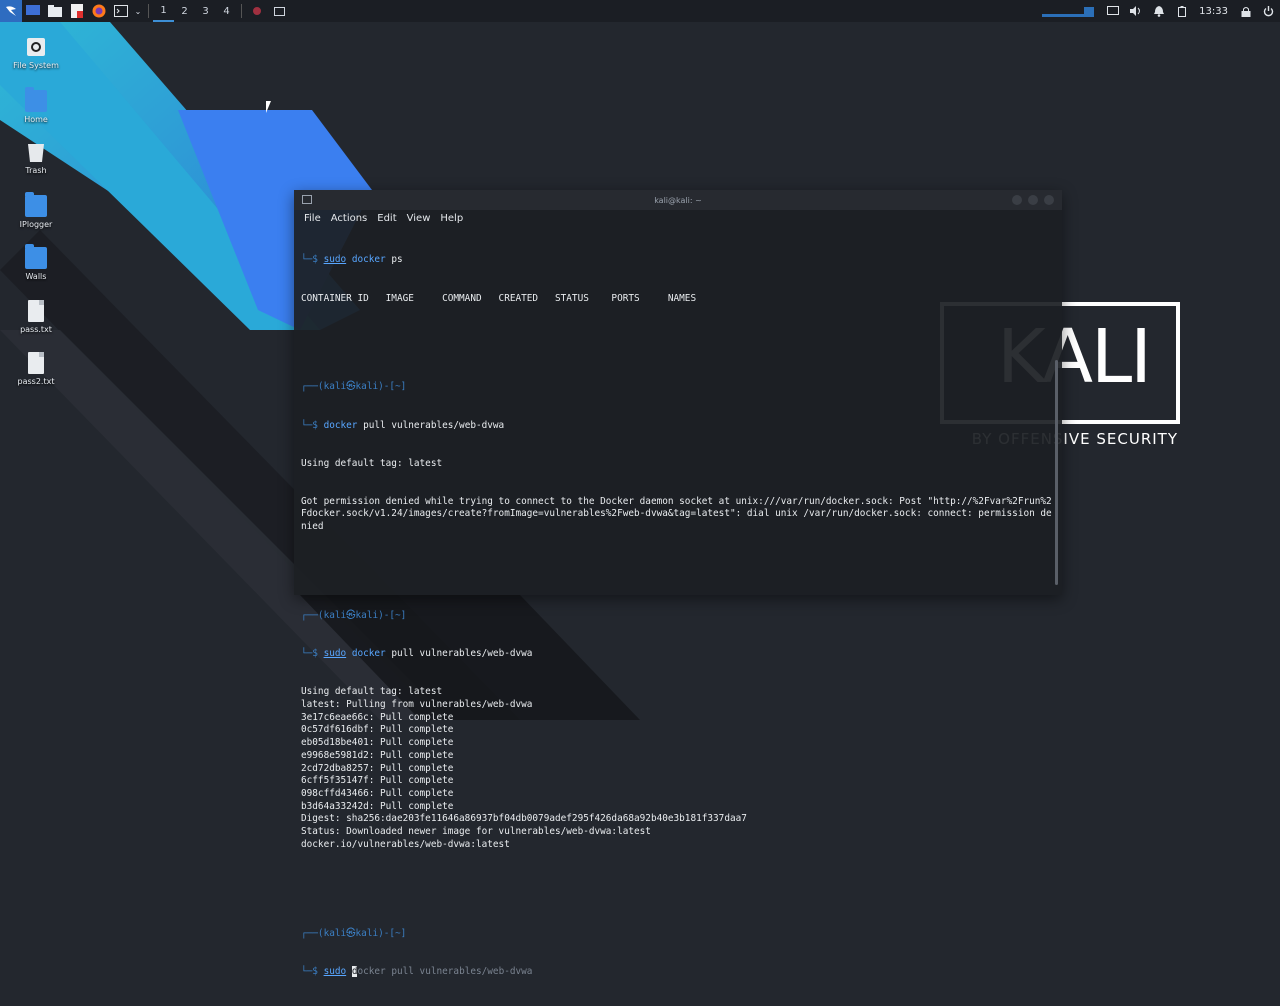 This screenshot has width=1280, height=1006. Describe the element at coordinates (33, 11) in the screenshot. I see `desktop-icon` at that location.